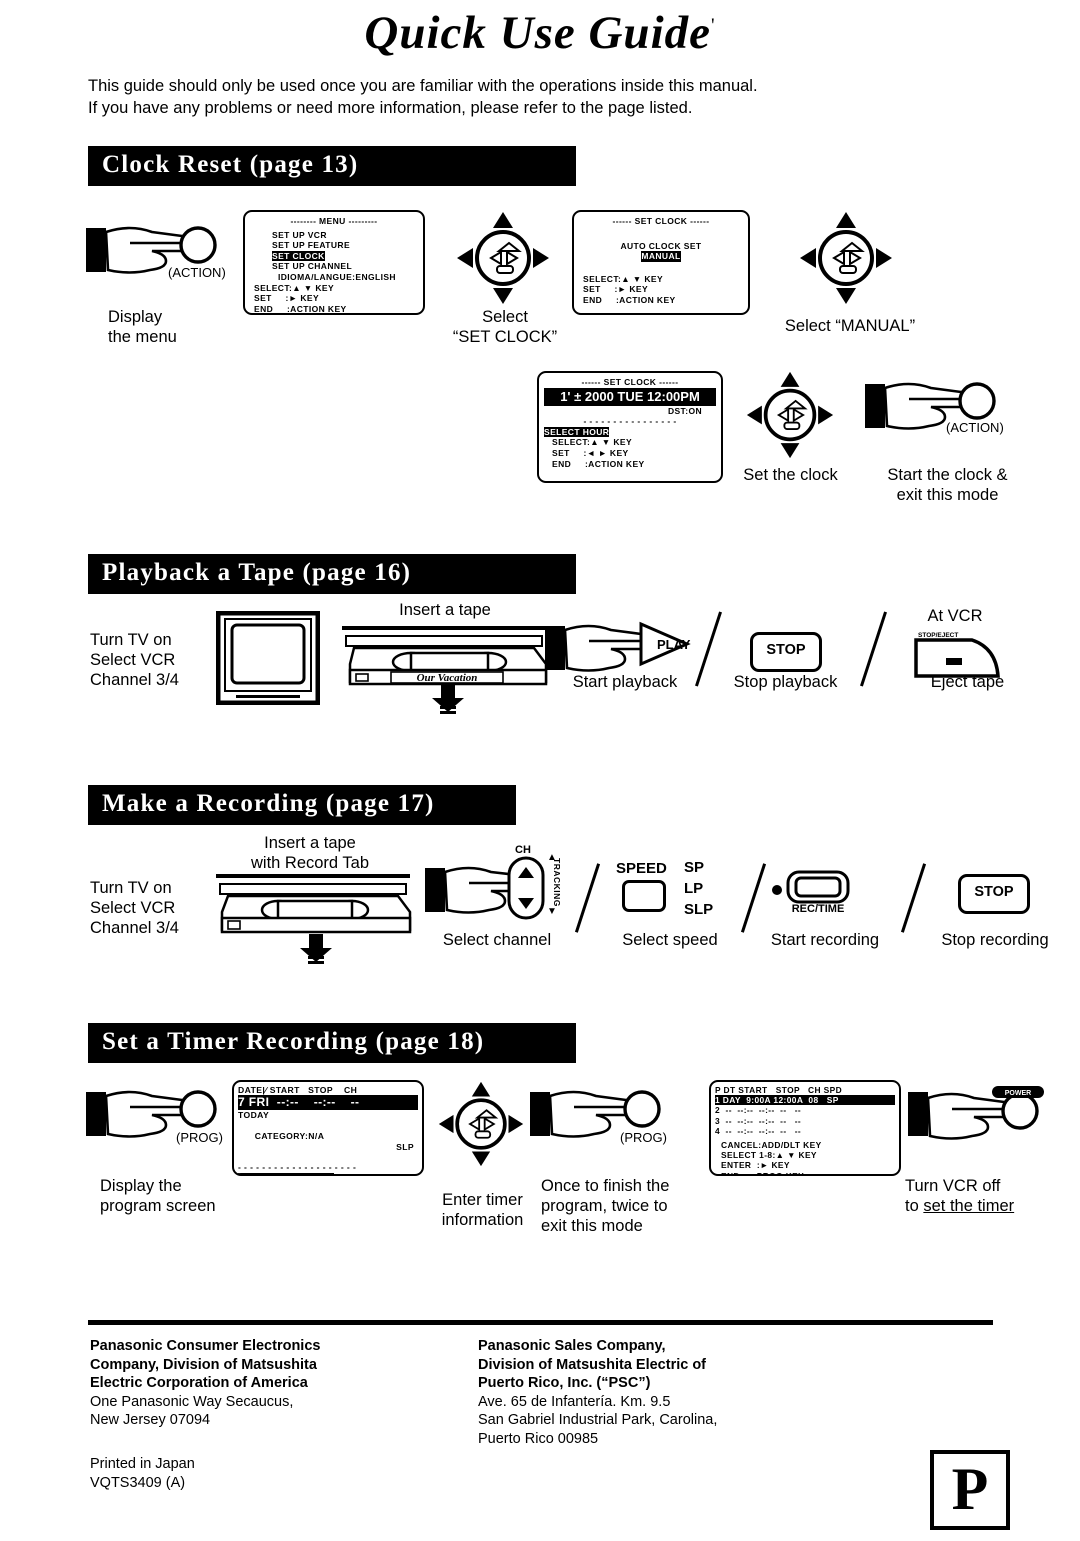  What do you see at coordinates (131, 640) in the screenshot?
I see `playback-tv-line1: Turn TV on` at bounding box center [131, 640].